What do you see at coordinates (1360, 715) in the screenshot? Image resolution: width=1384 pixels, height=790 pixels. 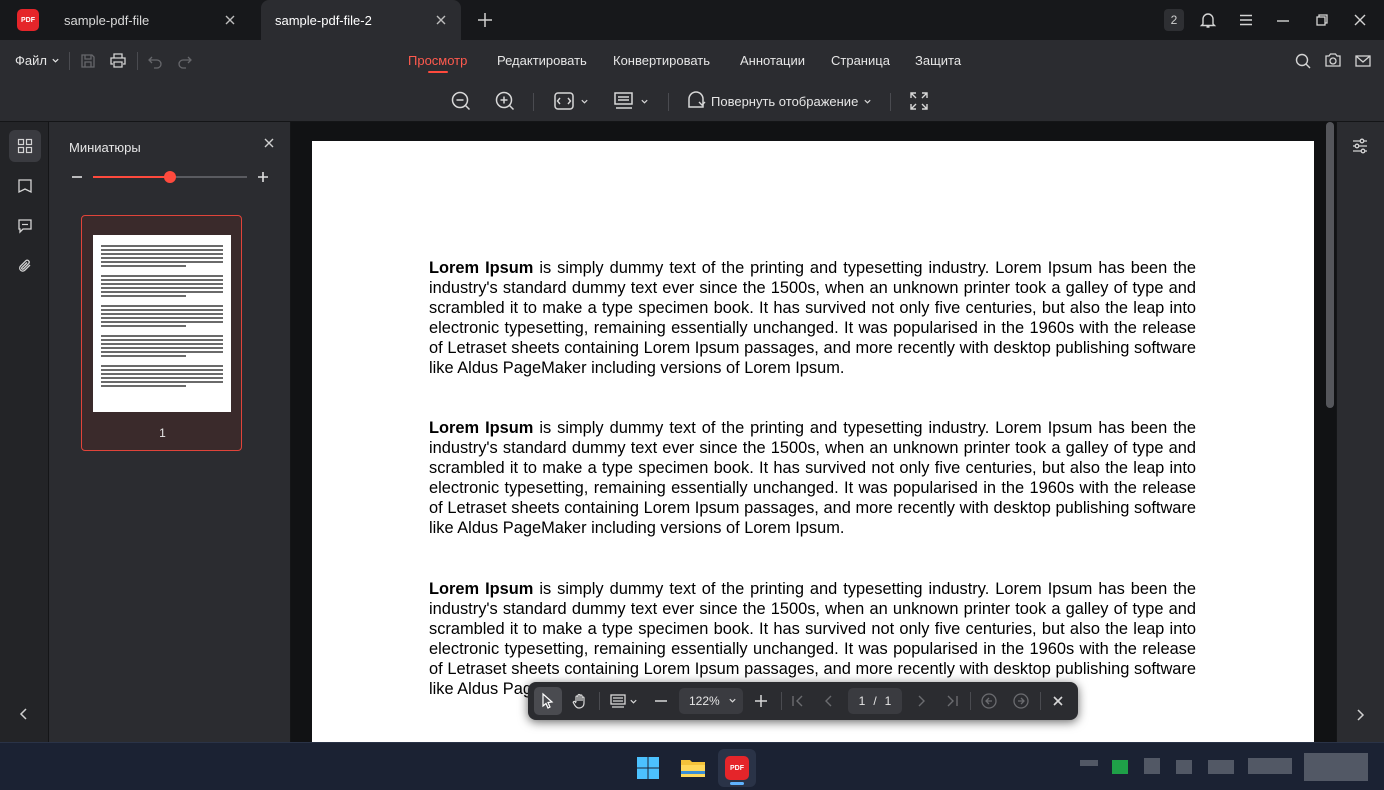 I see `chevron-right-icon` at bounding box center [1360, 715].